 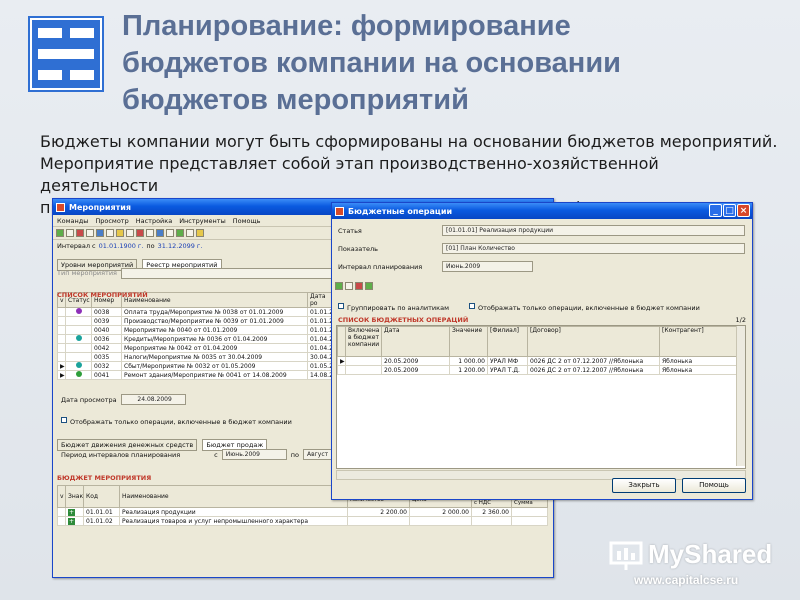 What do you see at coordinates (154, 221) in the screenshot?
I see `menu-settings: Настройка` at bounding box center [154, 221].